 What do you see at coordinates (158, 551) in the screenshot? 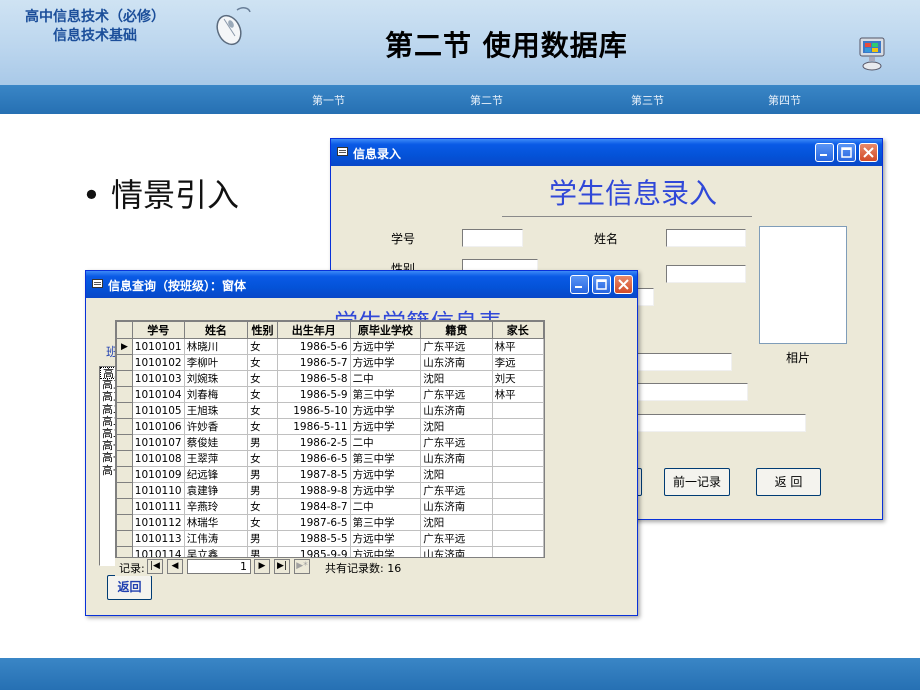
I see `table-cell: 1010114` at bounding box center [158, 551].